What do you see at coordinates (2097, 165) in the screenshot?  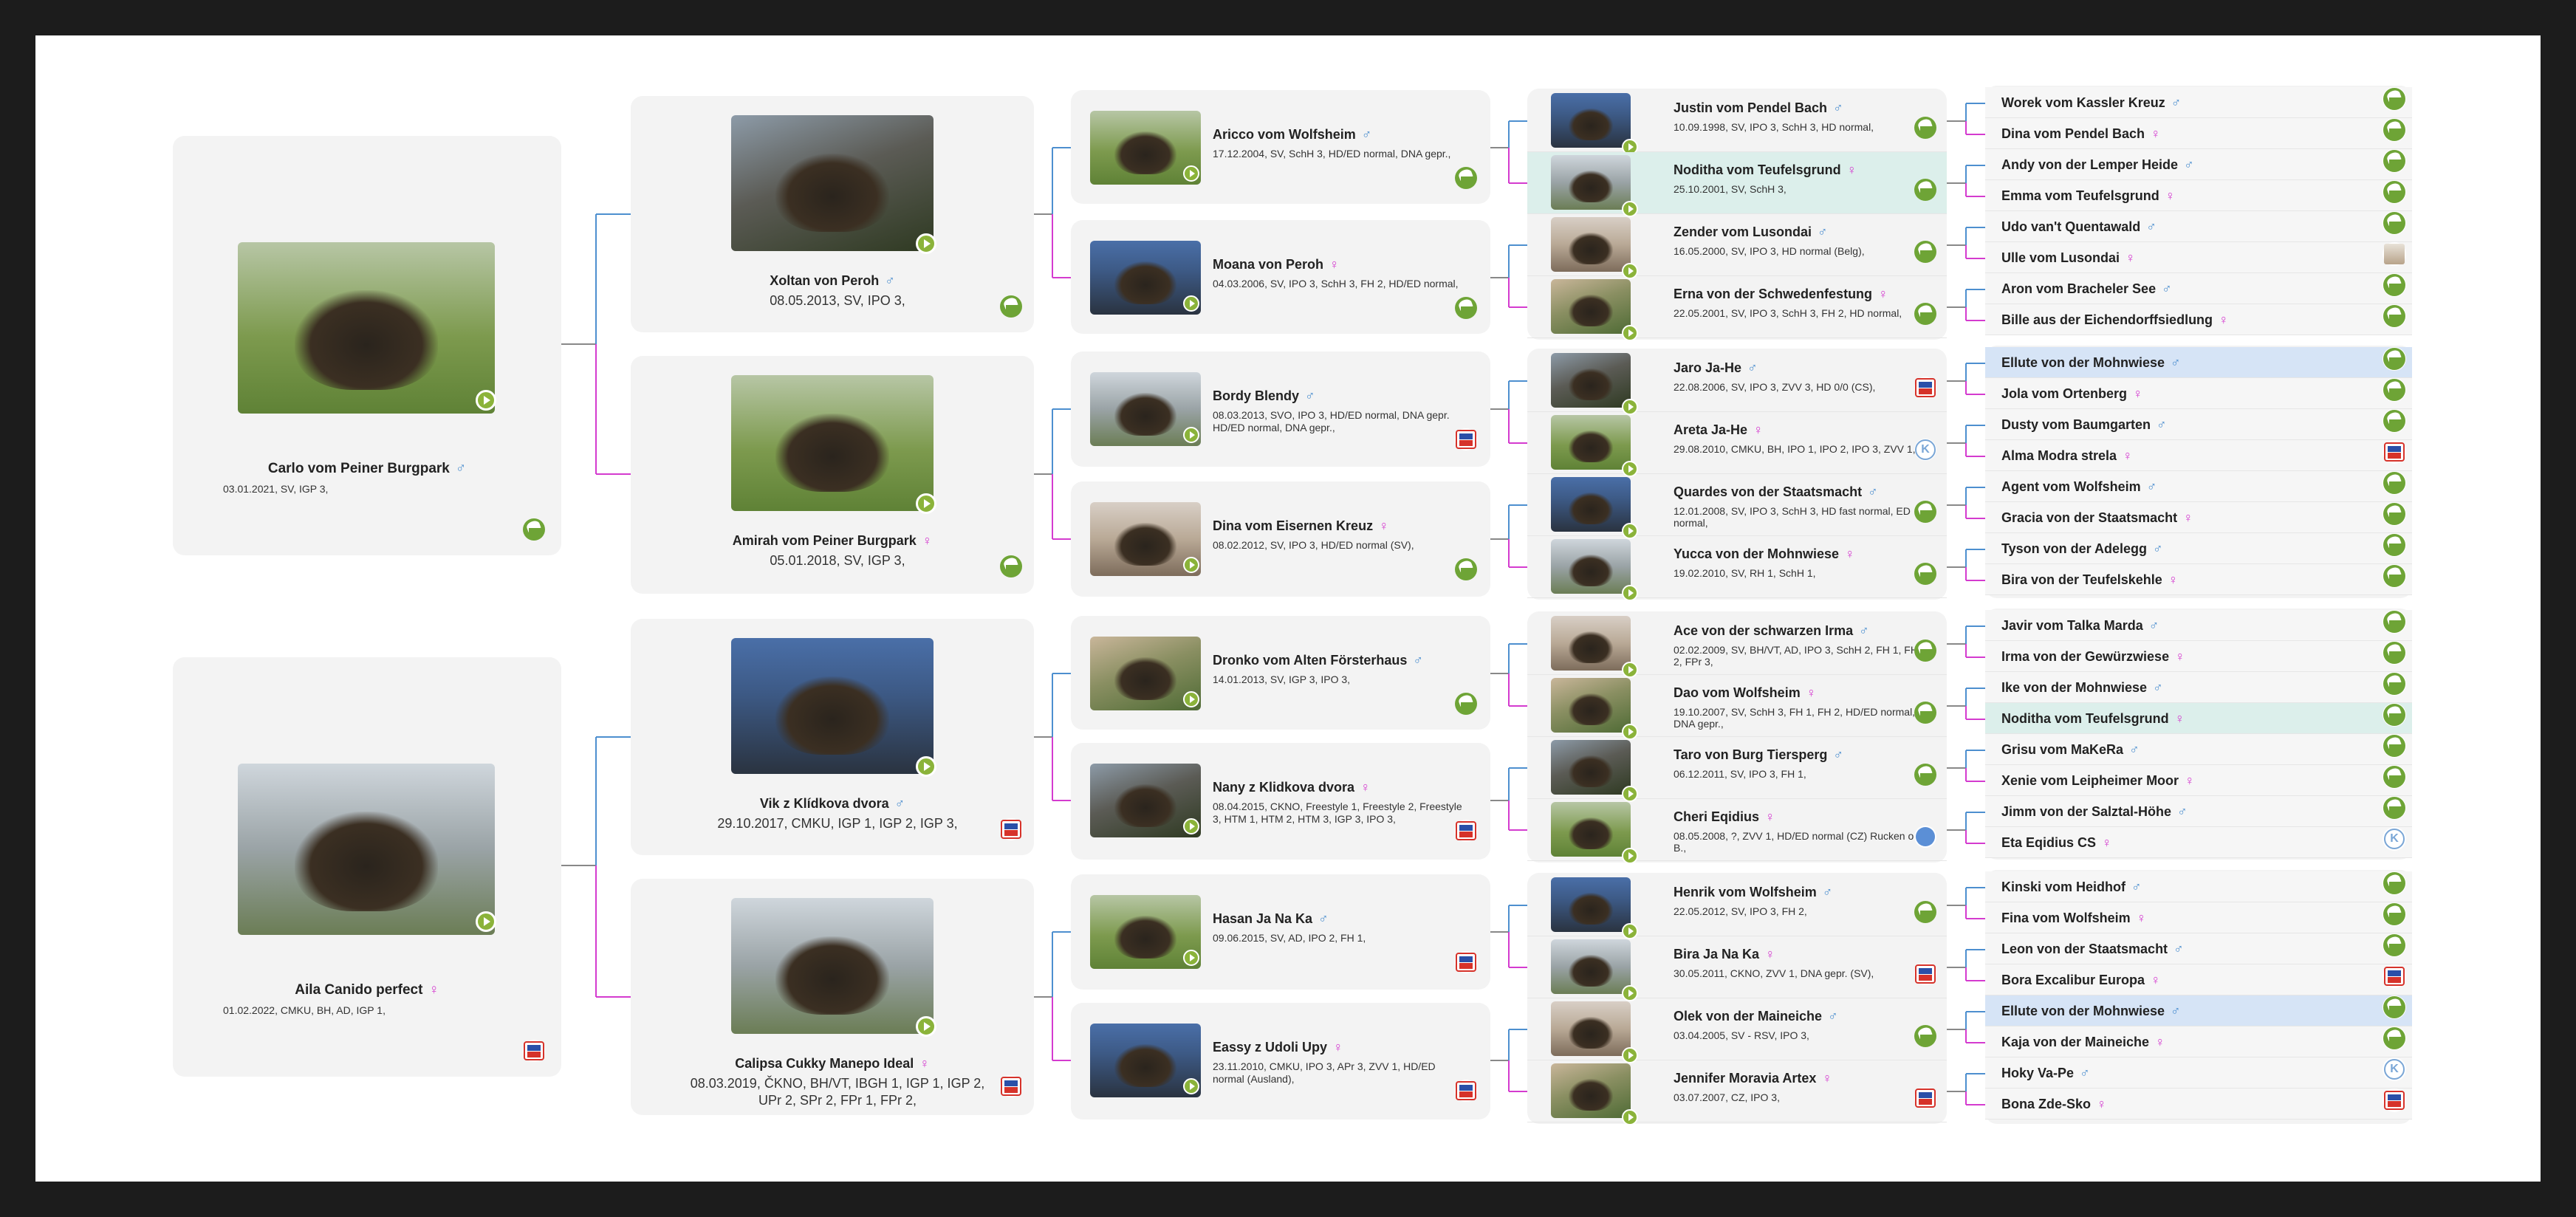 I see `dog-name: Andy von der Lemper Heide ♂` at bounding box center [2097, 165].